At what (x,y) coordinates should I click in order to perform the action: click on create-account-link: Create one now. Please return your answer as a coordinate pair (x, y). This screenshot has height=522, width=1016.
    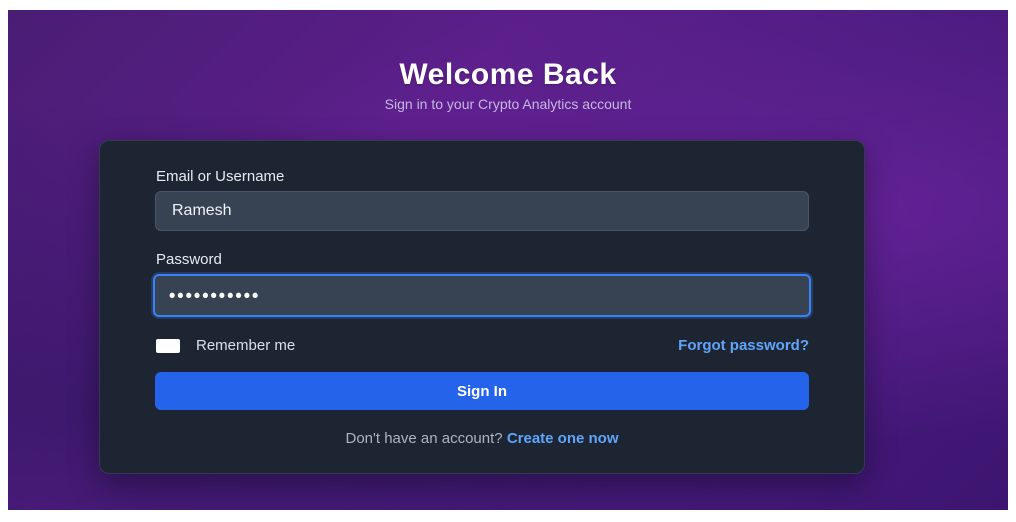
    Looking at the image, I should click on (563, 438).